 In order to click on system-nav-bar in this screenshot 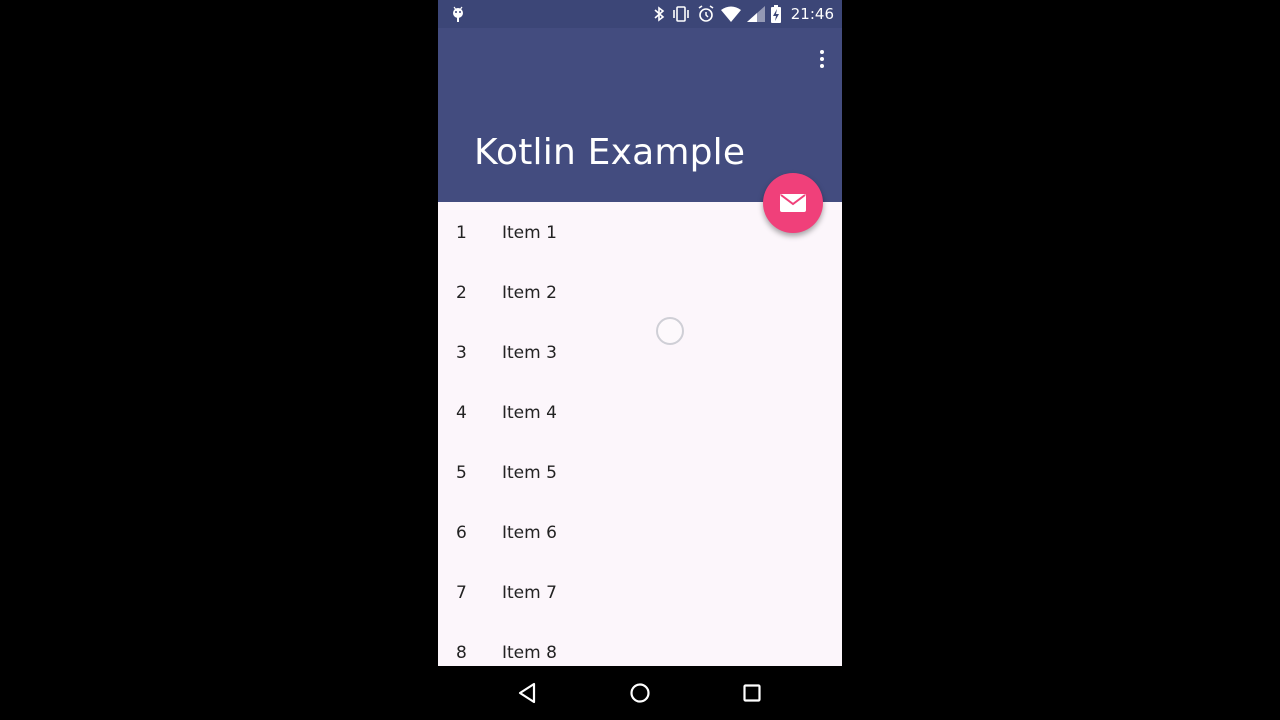, I will do `click(640, 693)`.